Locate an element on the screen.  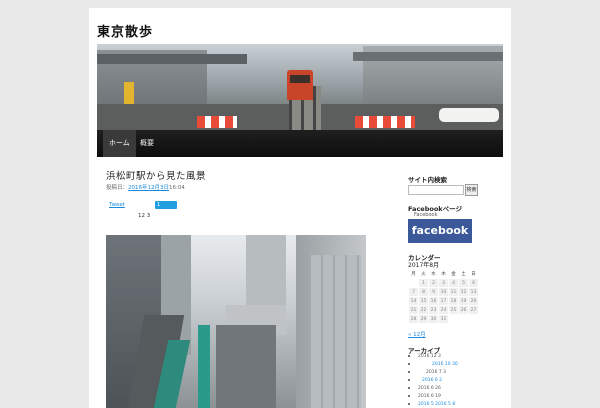
calendar-day: 4 is located at coordinates (453, 283).